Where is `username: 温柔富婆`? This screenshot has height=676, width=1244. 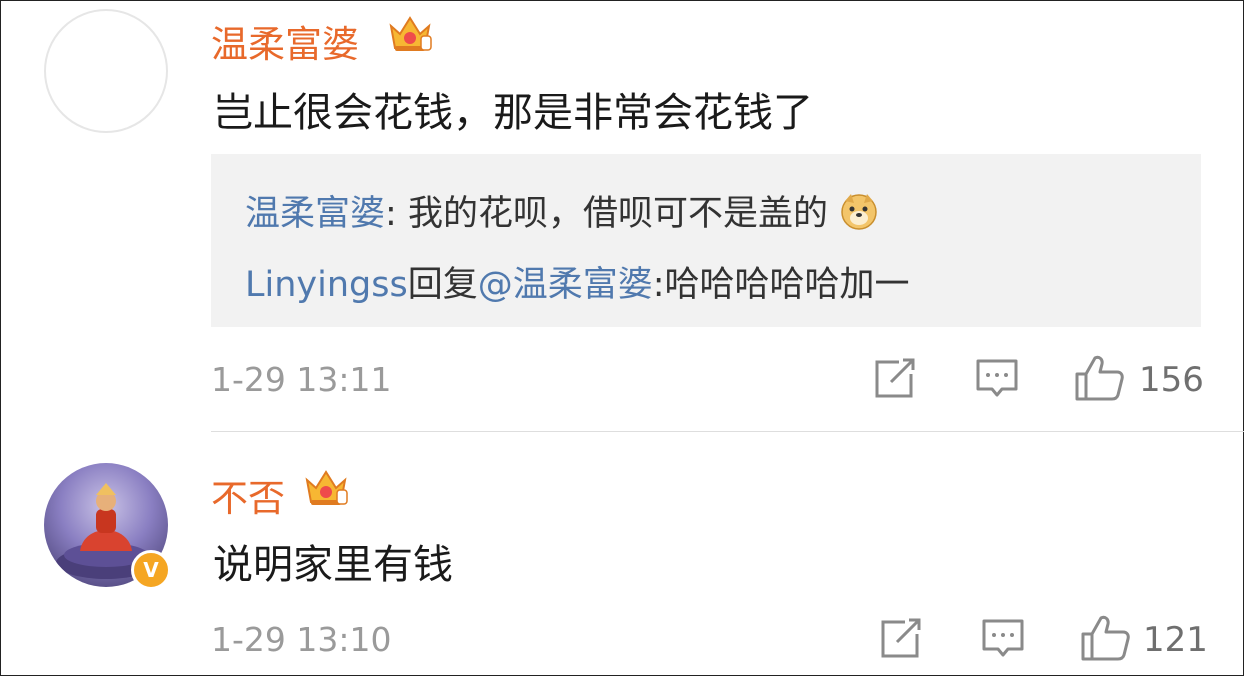
username: 温柔富婆 is located at coordinates (285, 41).